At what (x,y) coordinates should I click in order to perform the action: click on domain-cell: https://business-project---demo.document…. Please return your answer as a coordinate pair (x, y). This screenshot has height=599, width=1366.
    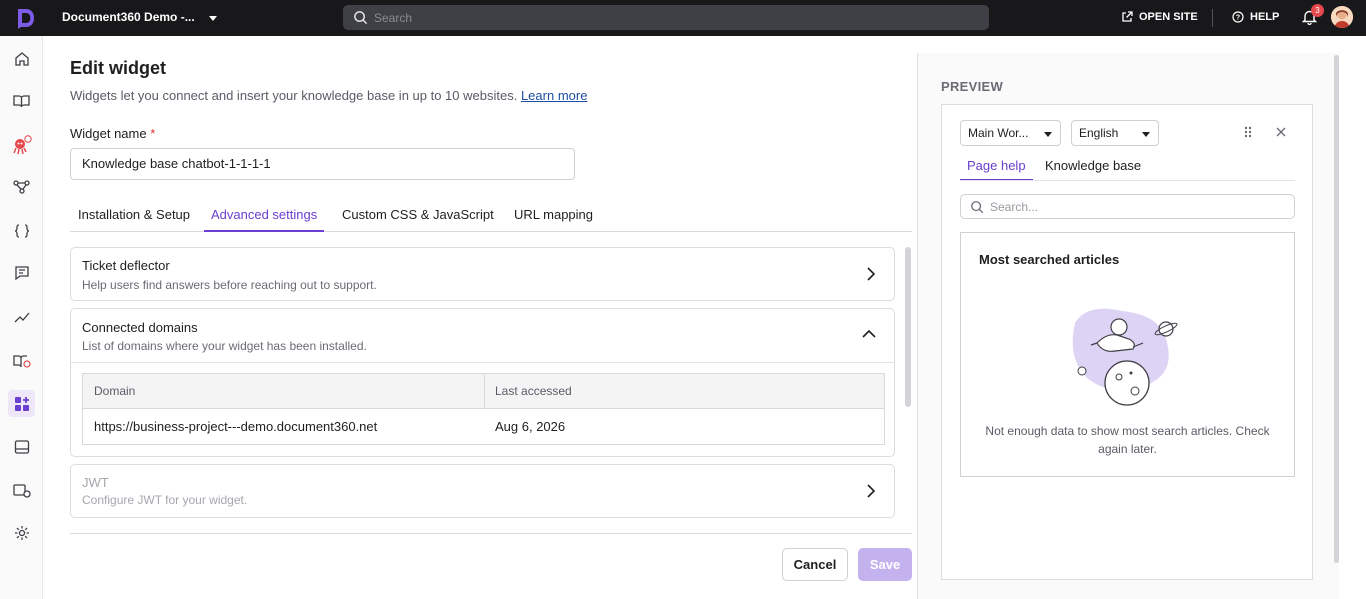
    Looking at the image, I should click on (236, 426).